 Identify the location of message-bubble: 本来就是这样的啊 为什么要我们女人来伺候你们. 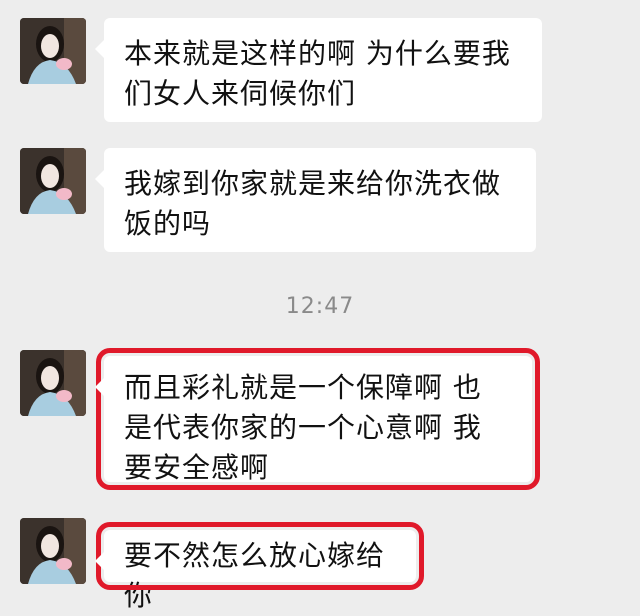
(318, 70).